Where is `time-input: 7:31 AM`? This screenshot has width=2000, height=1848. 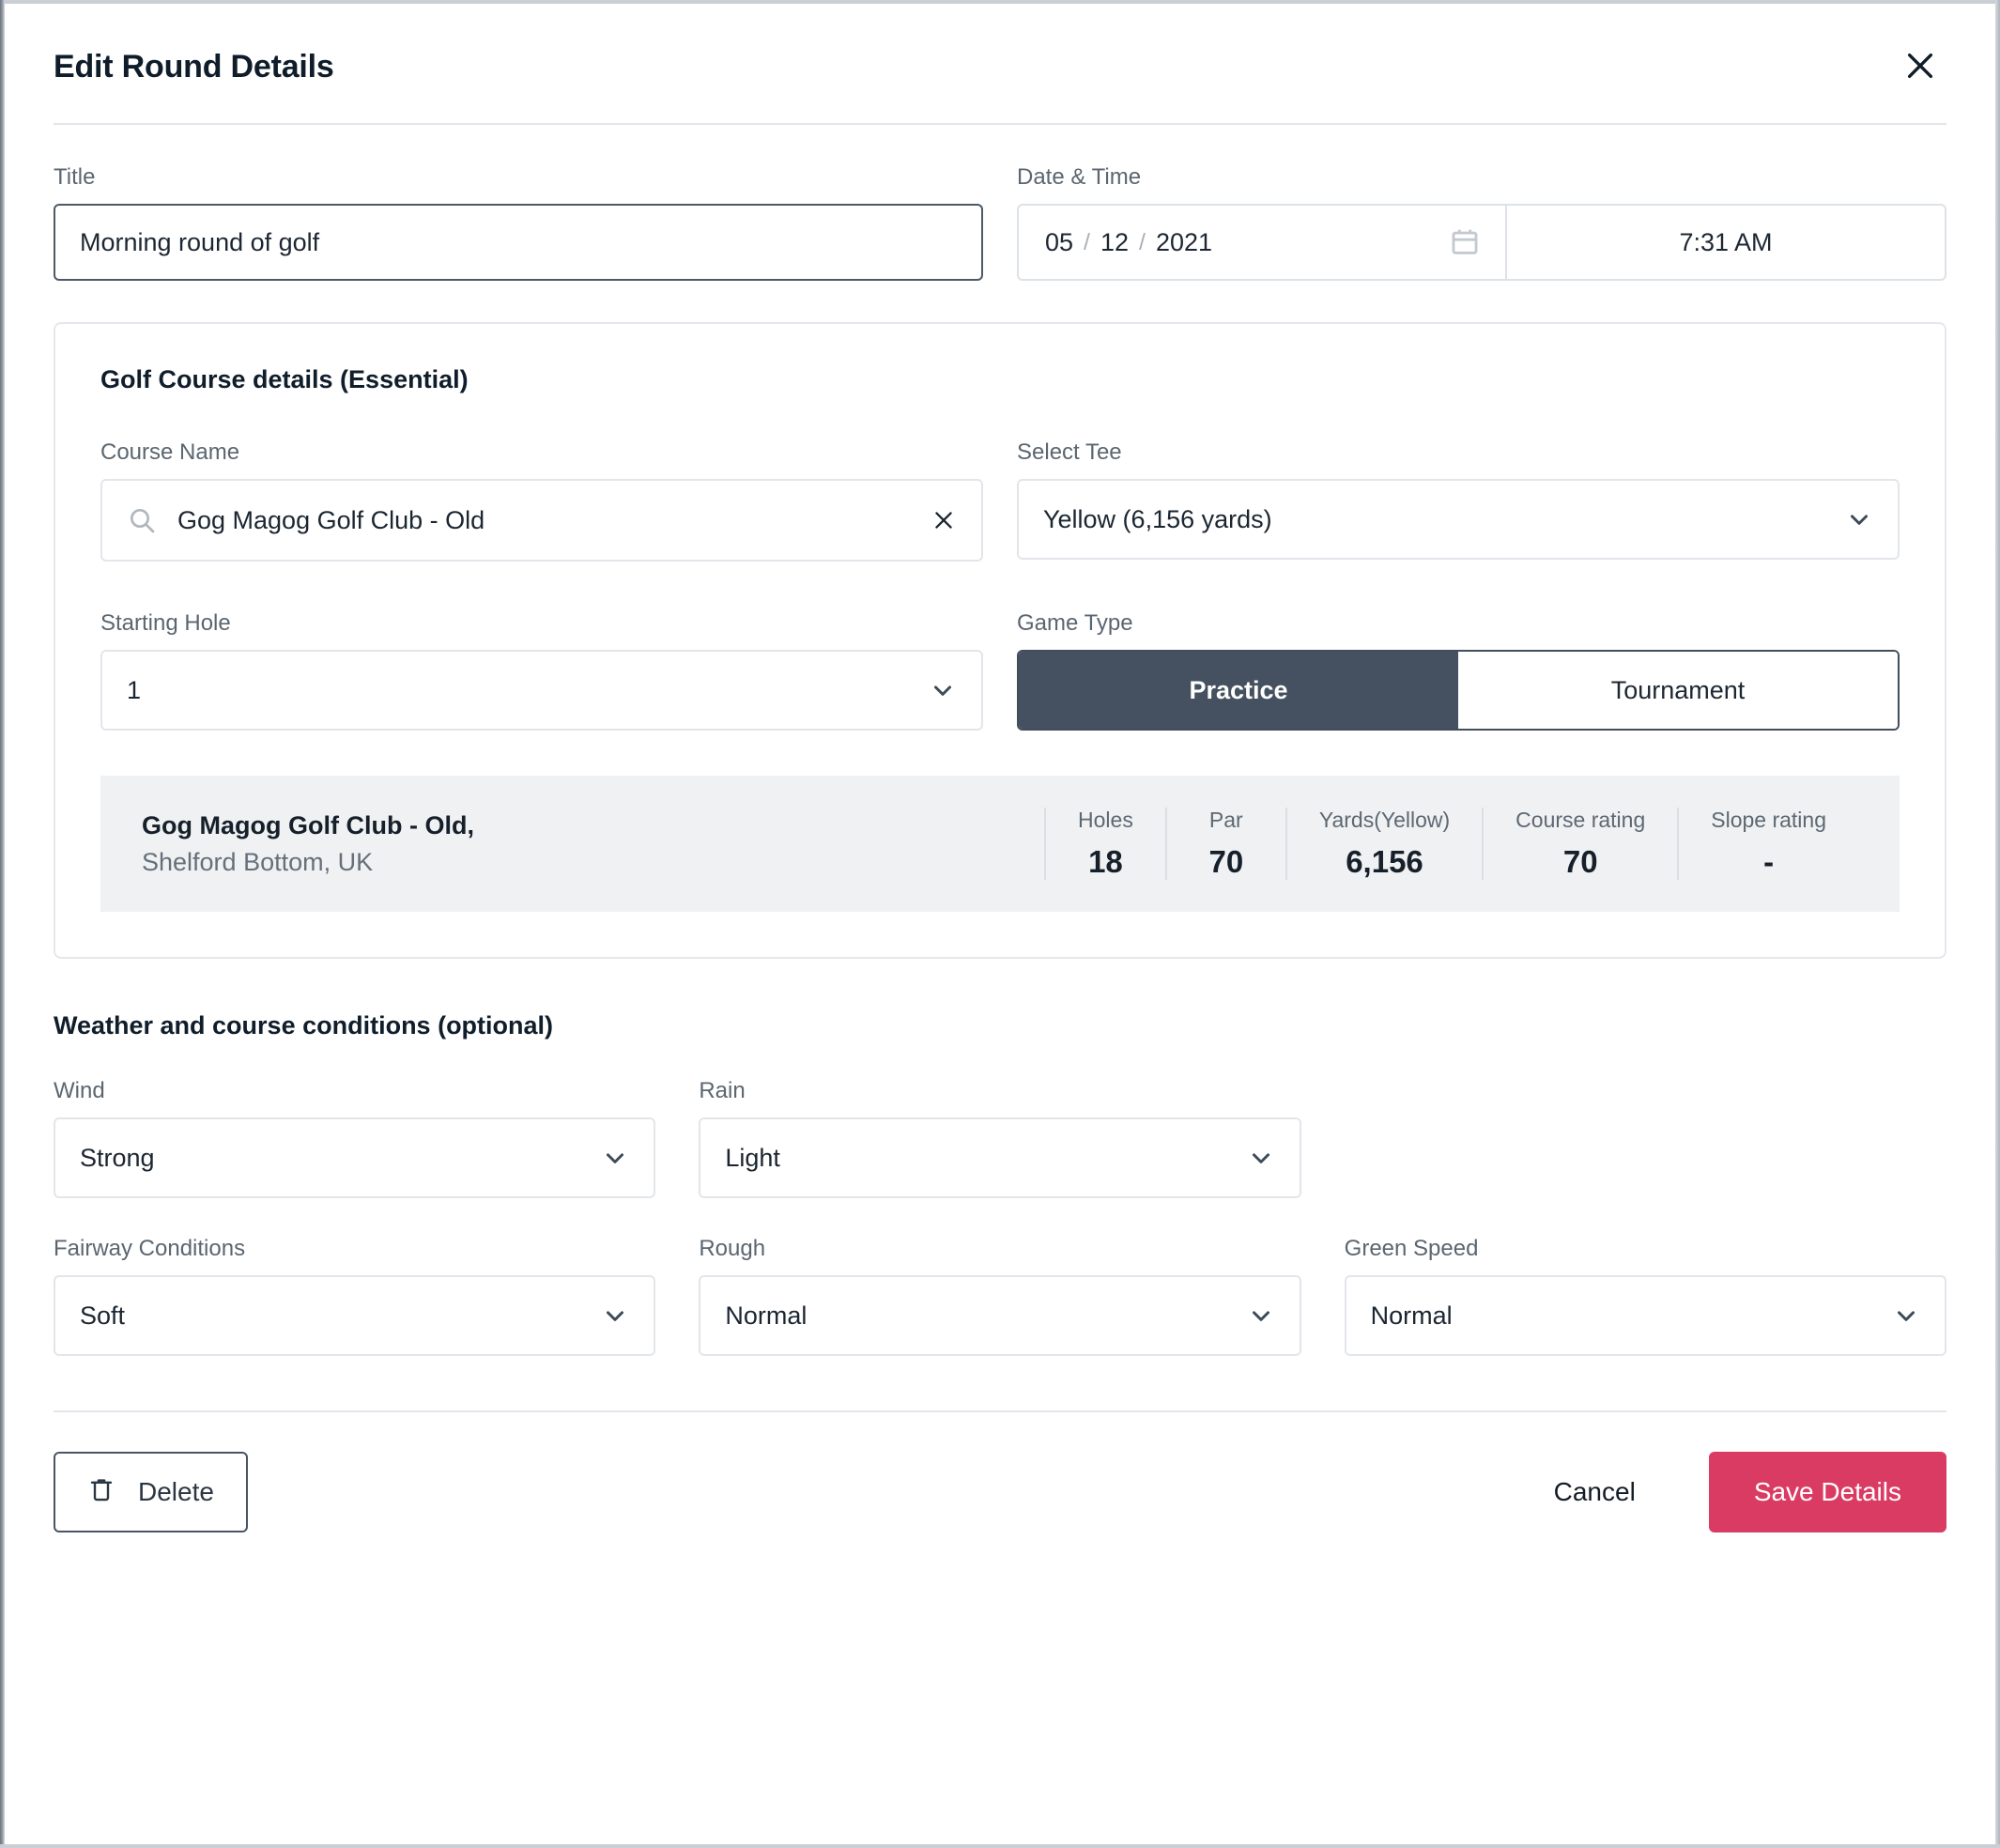 time-input: 7:31 AM is located at coordinates (1726, 242).